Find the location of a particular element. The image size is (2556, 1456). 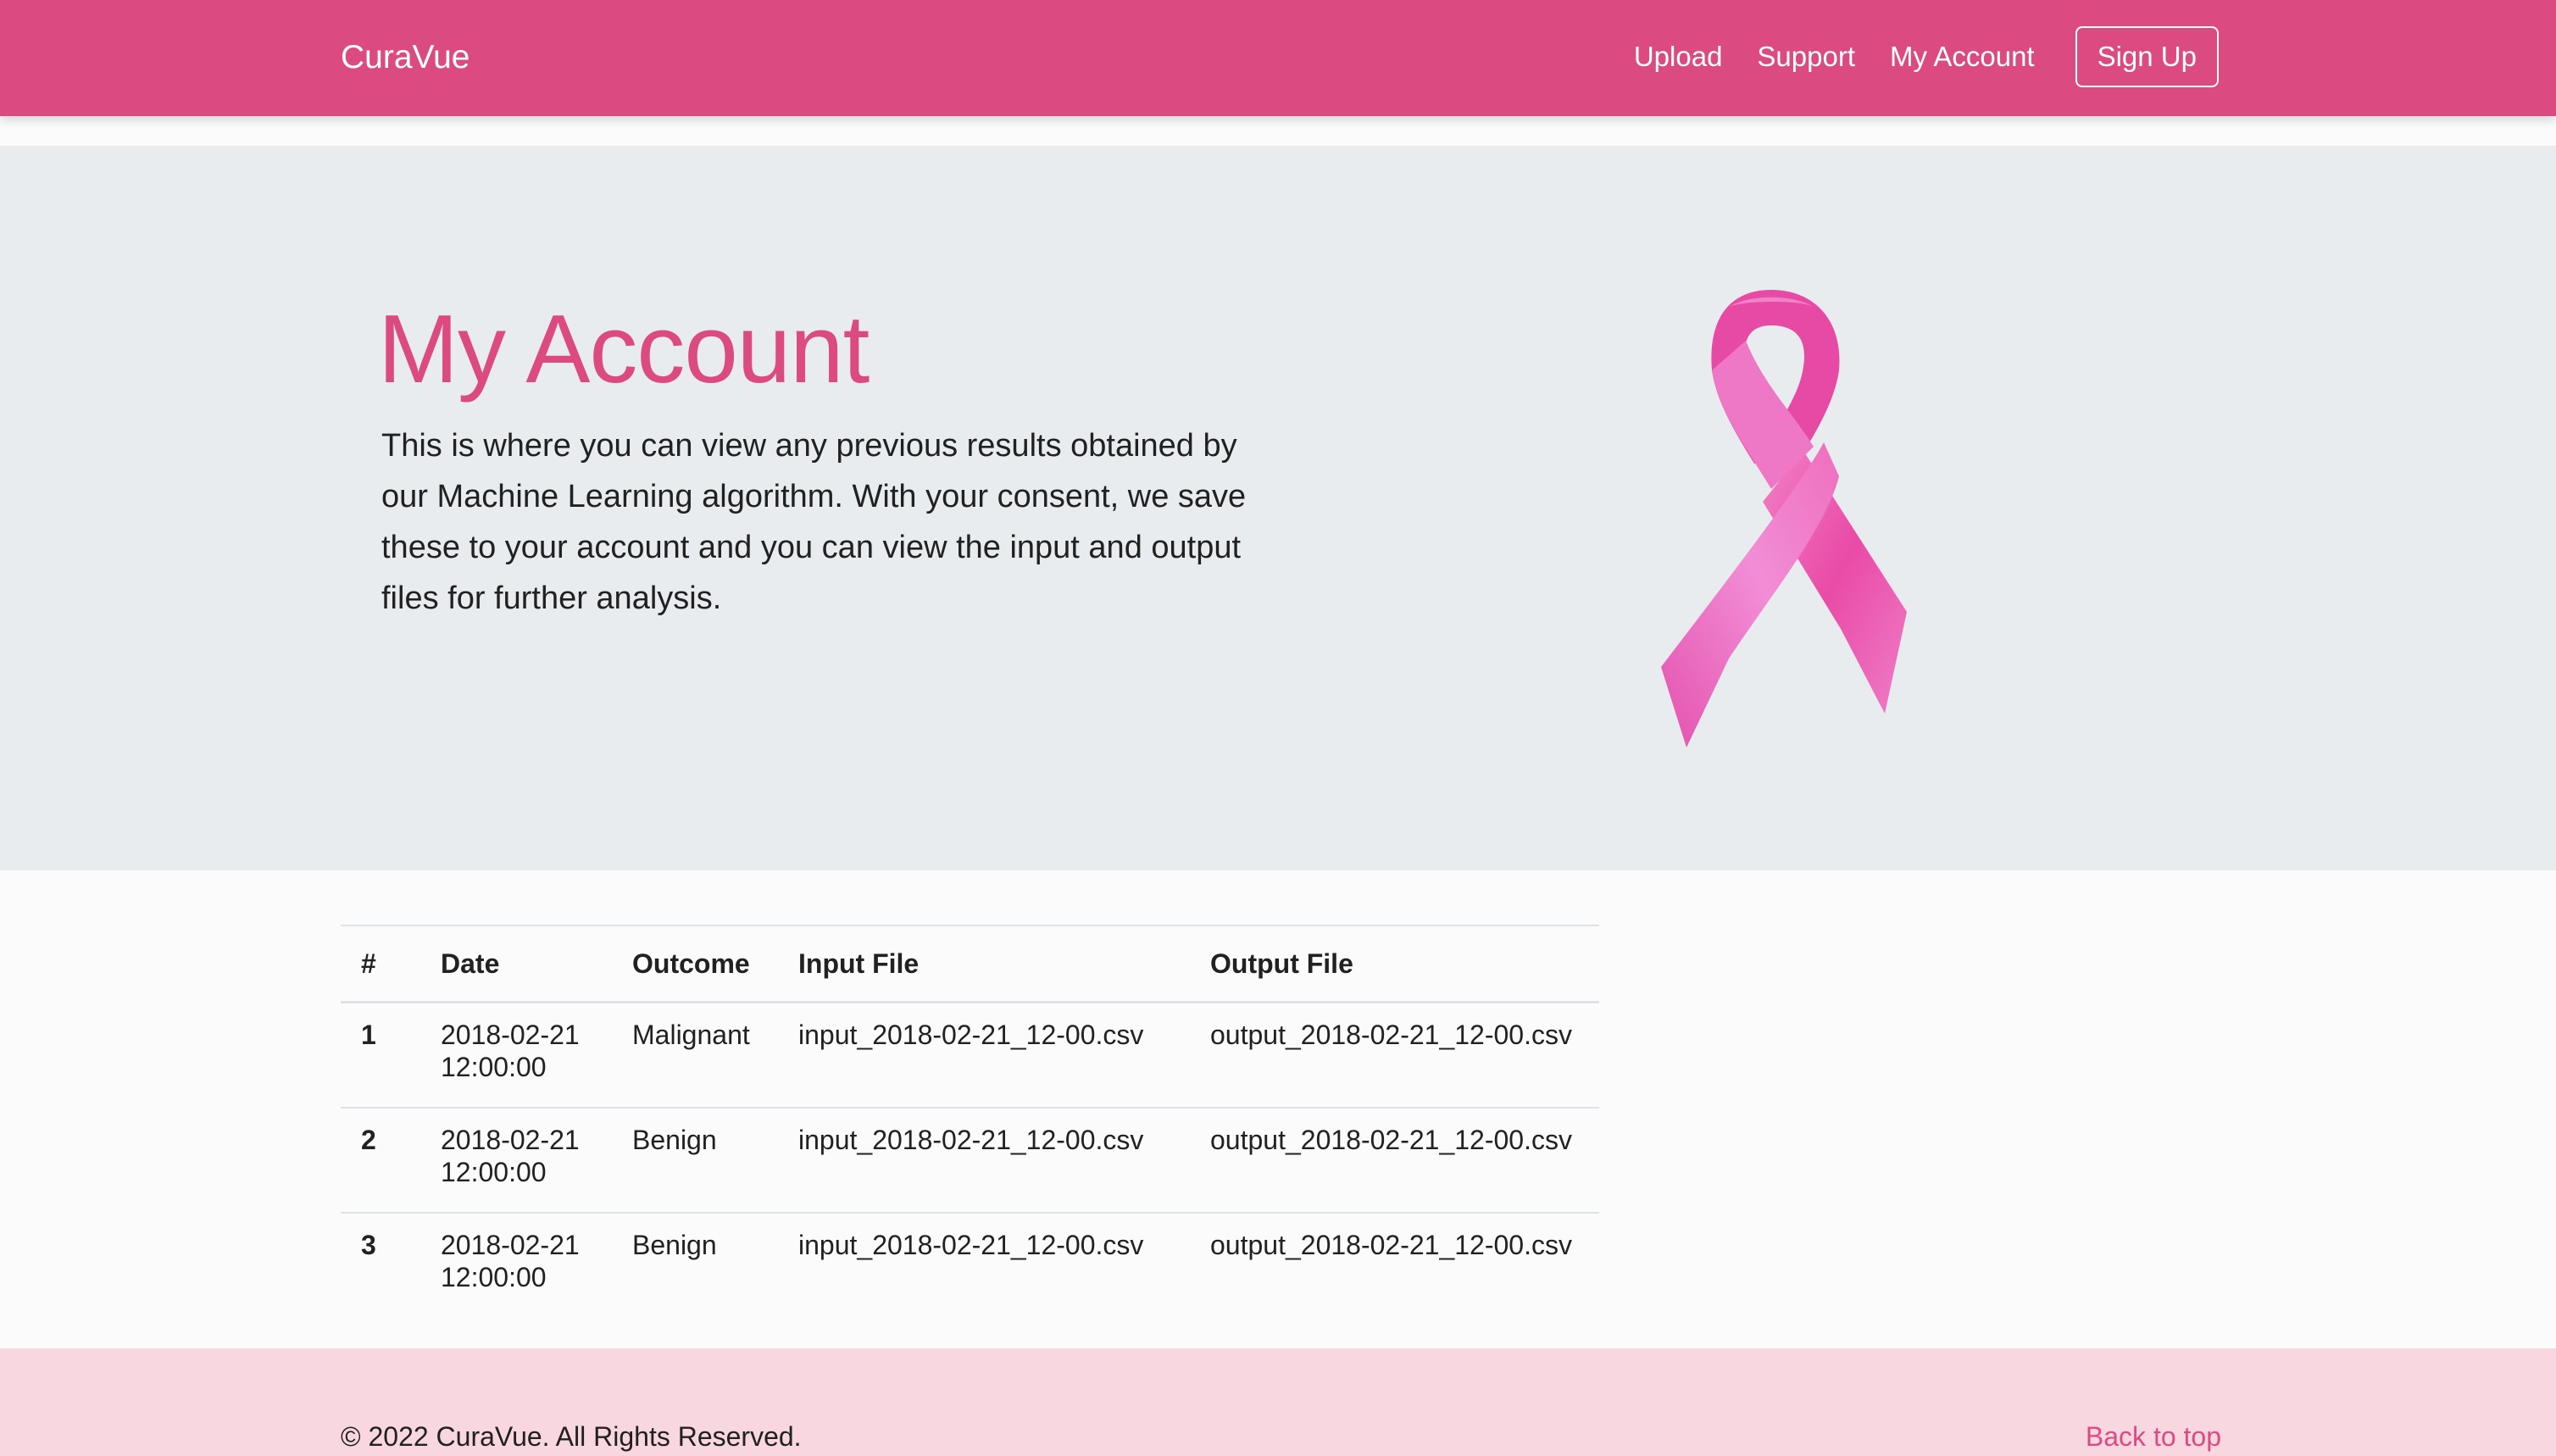

header-output-file: Output File is located at coordinates (1394, 964).